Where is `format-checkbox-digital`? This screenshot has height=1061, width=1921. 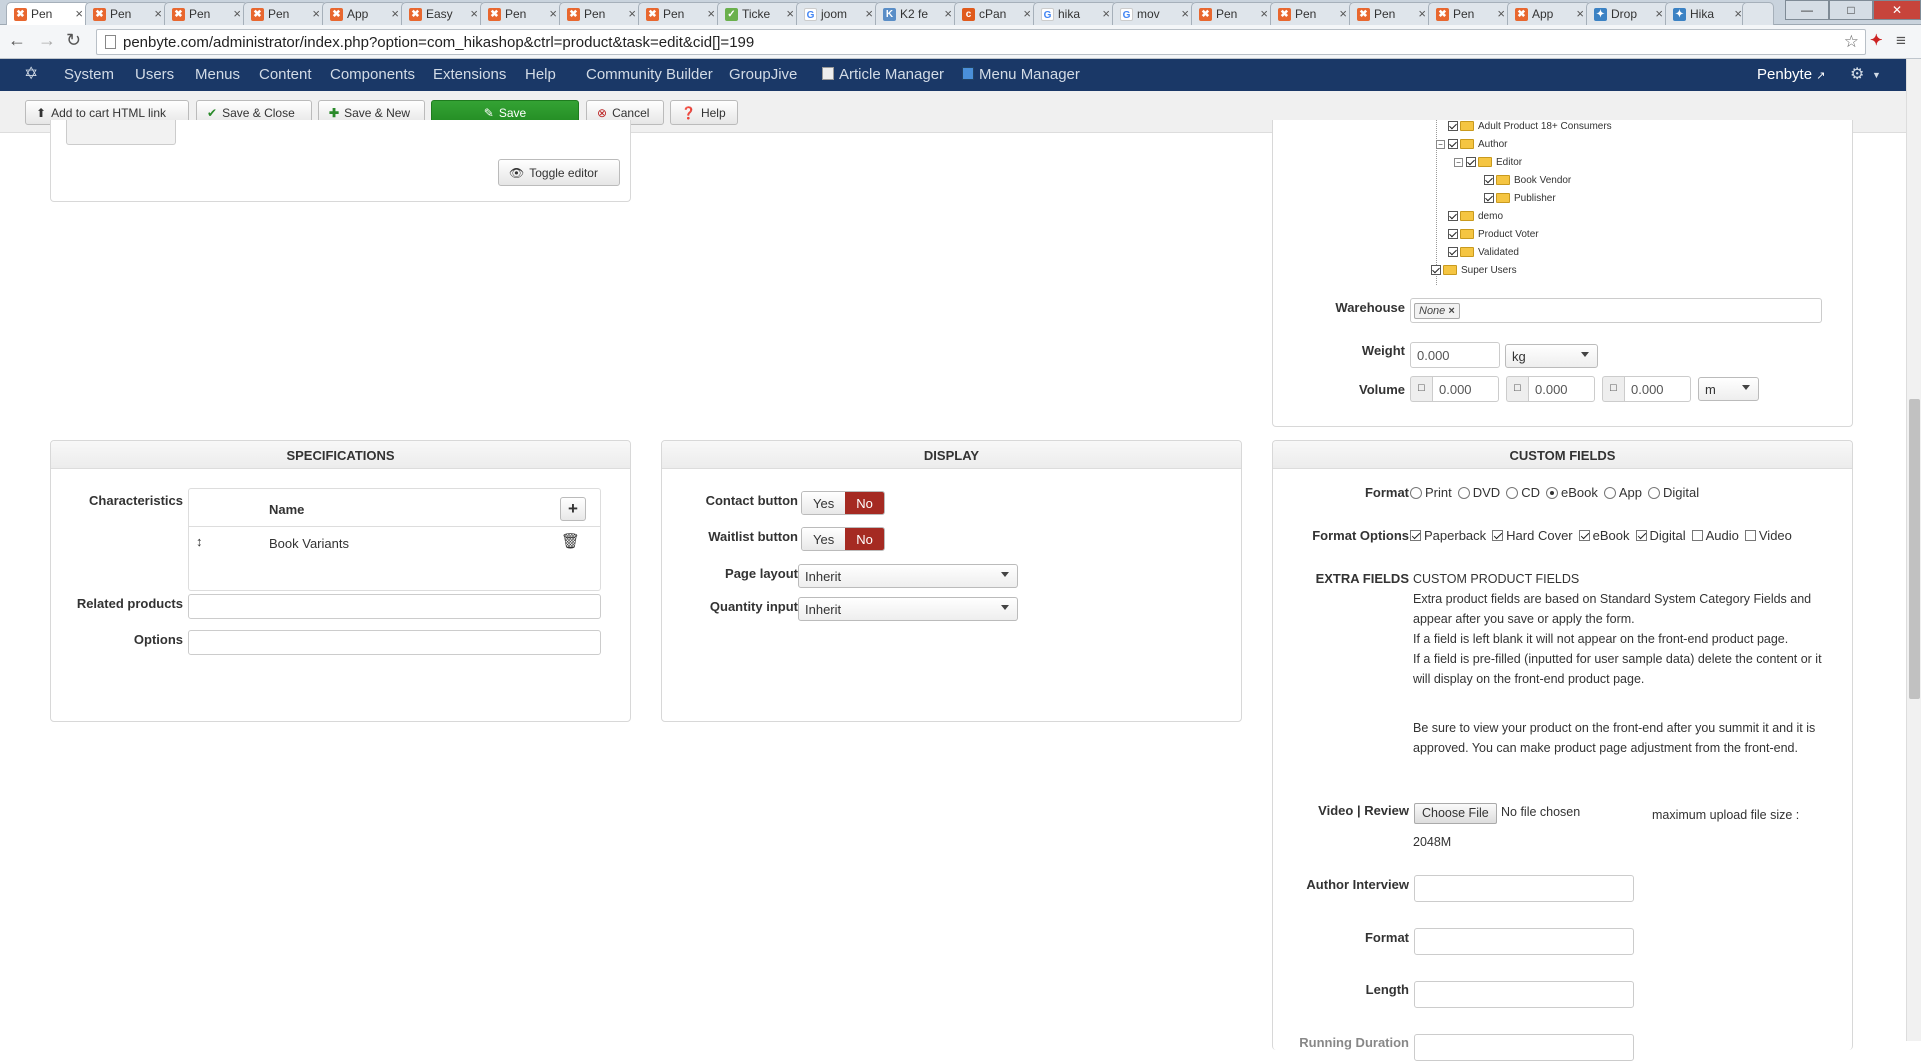 format-checkbox-digital is located at coordinates (1641, 536).